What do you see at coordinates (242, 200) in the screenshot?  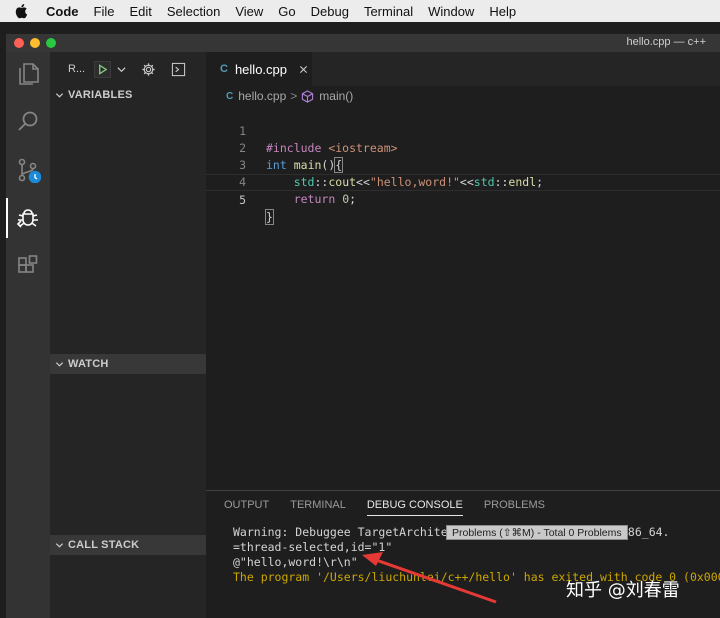 I see `line-number: 5` at bounding box center [242, 200].